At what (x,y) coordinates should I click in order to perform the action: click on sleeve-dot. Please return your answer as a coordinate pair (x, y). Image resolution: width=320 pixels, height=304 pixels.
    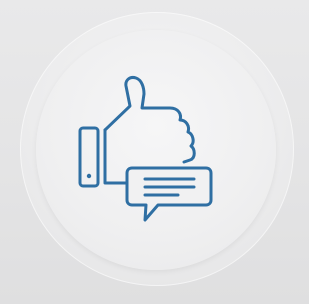
    Looking at the image, I should click on (89, 176).